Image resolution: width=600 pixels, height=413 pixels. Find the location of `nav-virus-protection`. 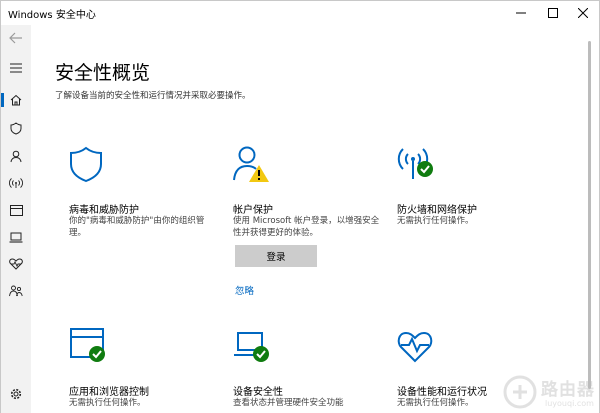

nav-virus-protection is located at coordinates (16, 128).